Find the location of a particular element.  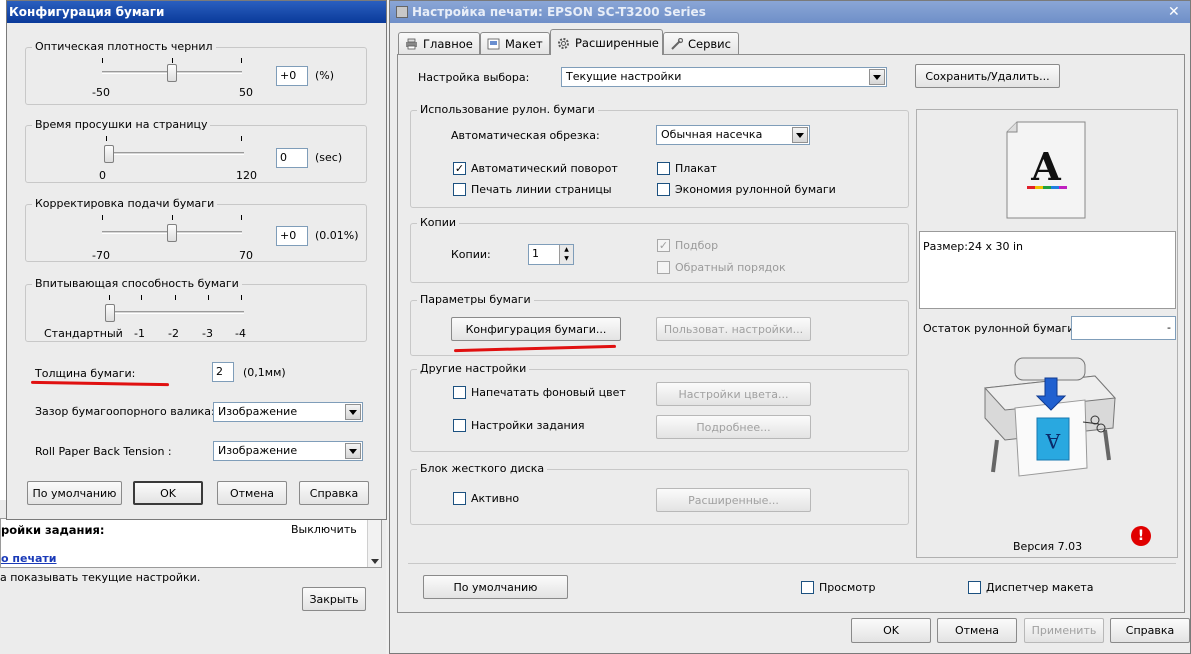

scroll-down-icon is located at coordinates (375, 561).